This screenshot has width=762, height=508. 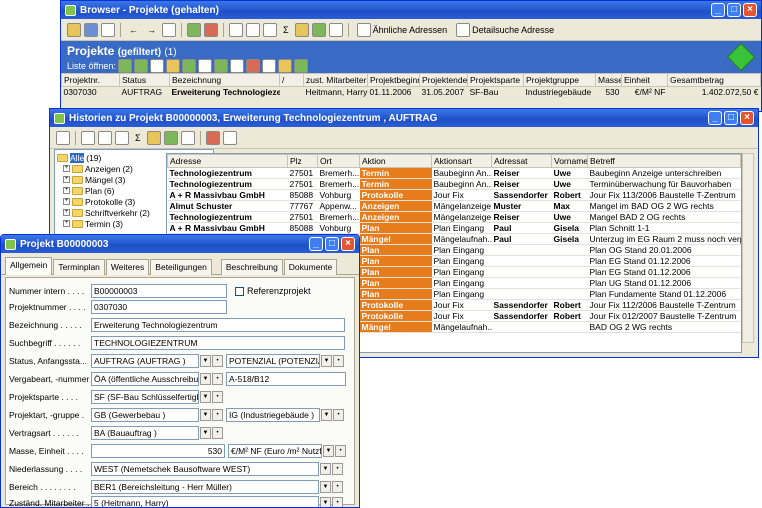 I want to click on project-titlebar: Projekt B00000003, so click(x=180, y=244).